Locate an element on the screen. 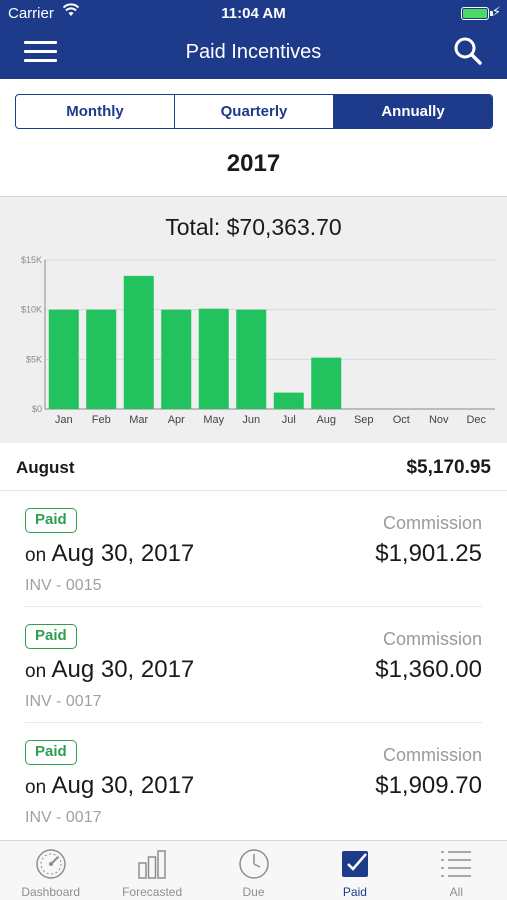  y-tick-label: $5K is located at coordinates (34, 359).